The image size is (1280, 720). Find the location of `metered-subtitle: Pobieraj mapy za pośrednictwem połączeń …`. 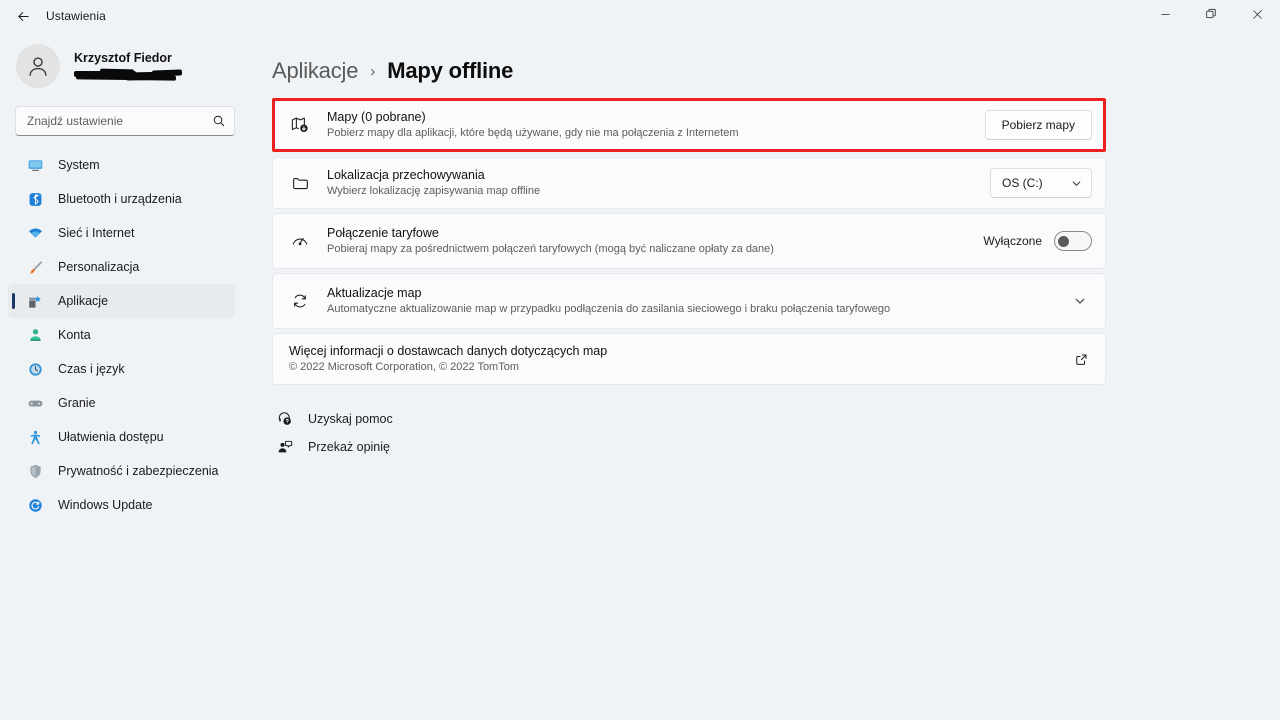

metered-subtitle: Pobieraj mapy za pośrednictwem połączeń … is located at coordinates (550, 249).